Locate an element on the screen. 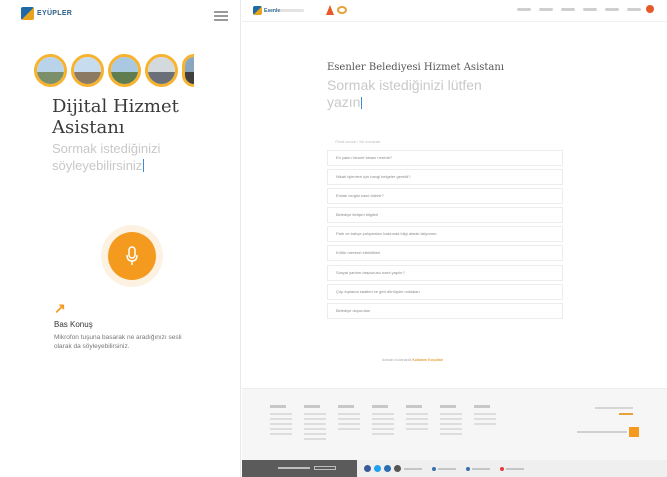 The width and height of the screenshot is (667, 477). main-nav is located at coordinates (579, 9).